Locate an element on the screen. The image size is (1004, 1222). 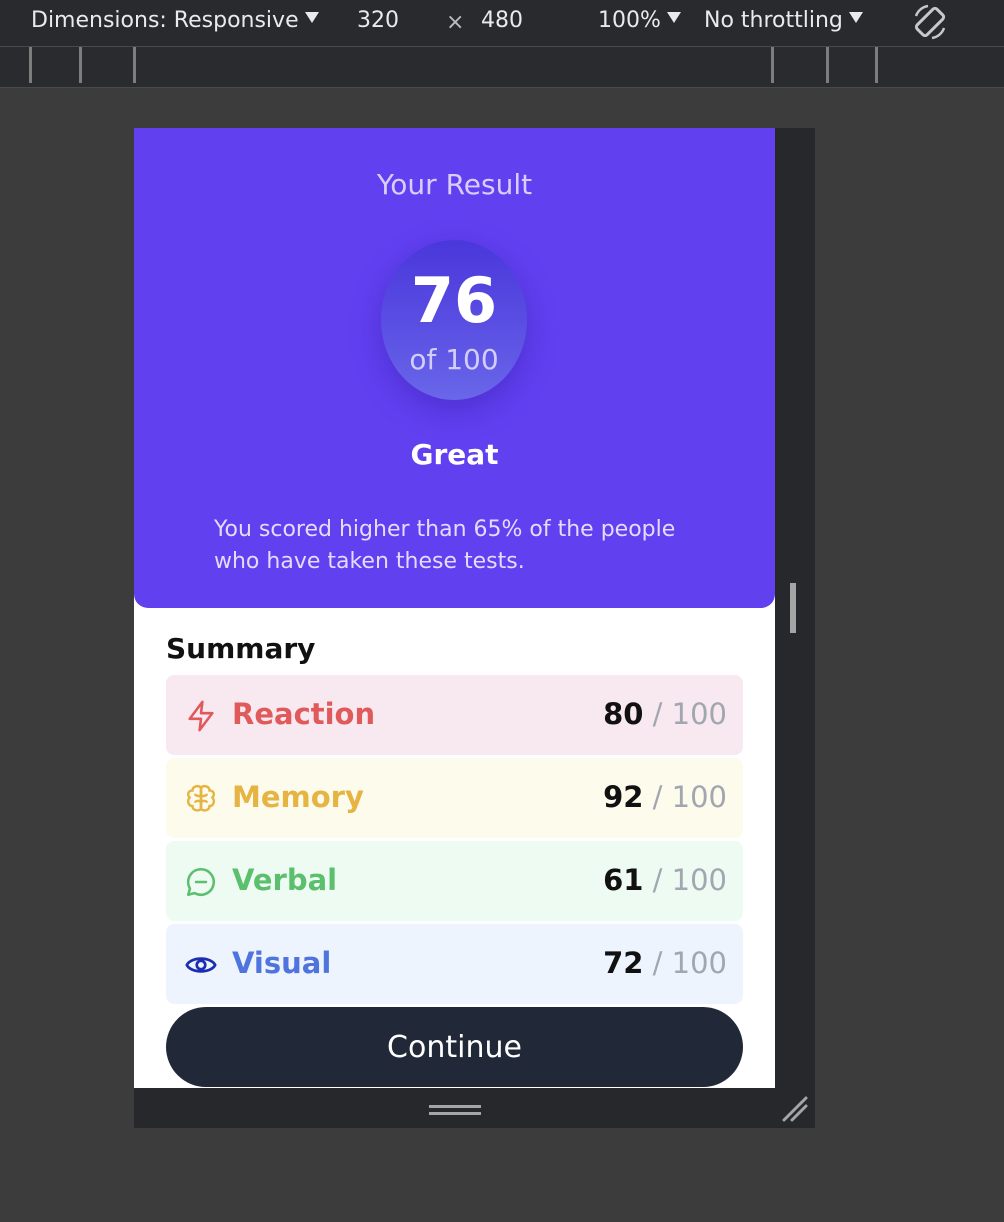
score-number: 92 is located at coordinates (623, 797).